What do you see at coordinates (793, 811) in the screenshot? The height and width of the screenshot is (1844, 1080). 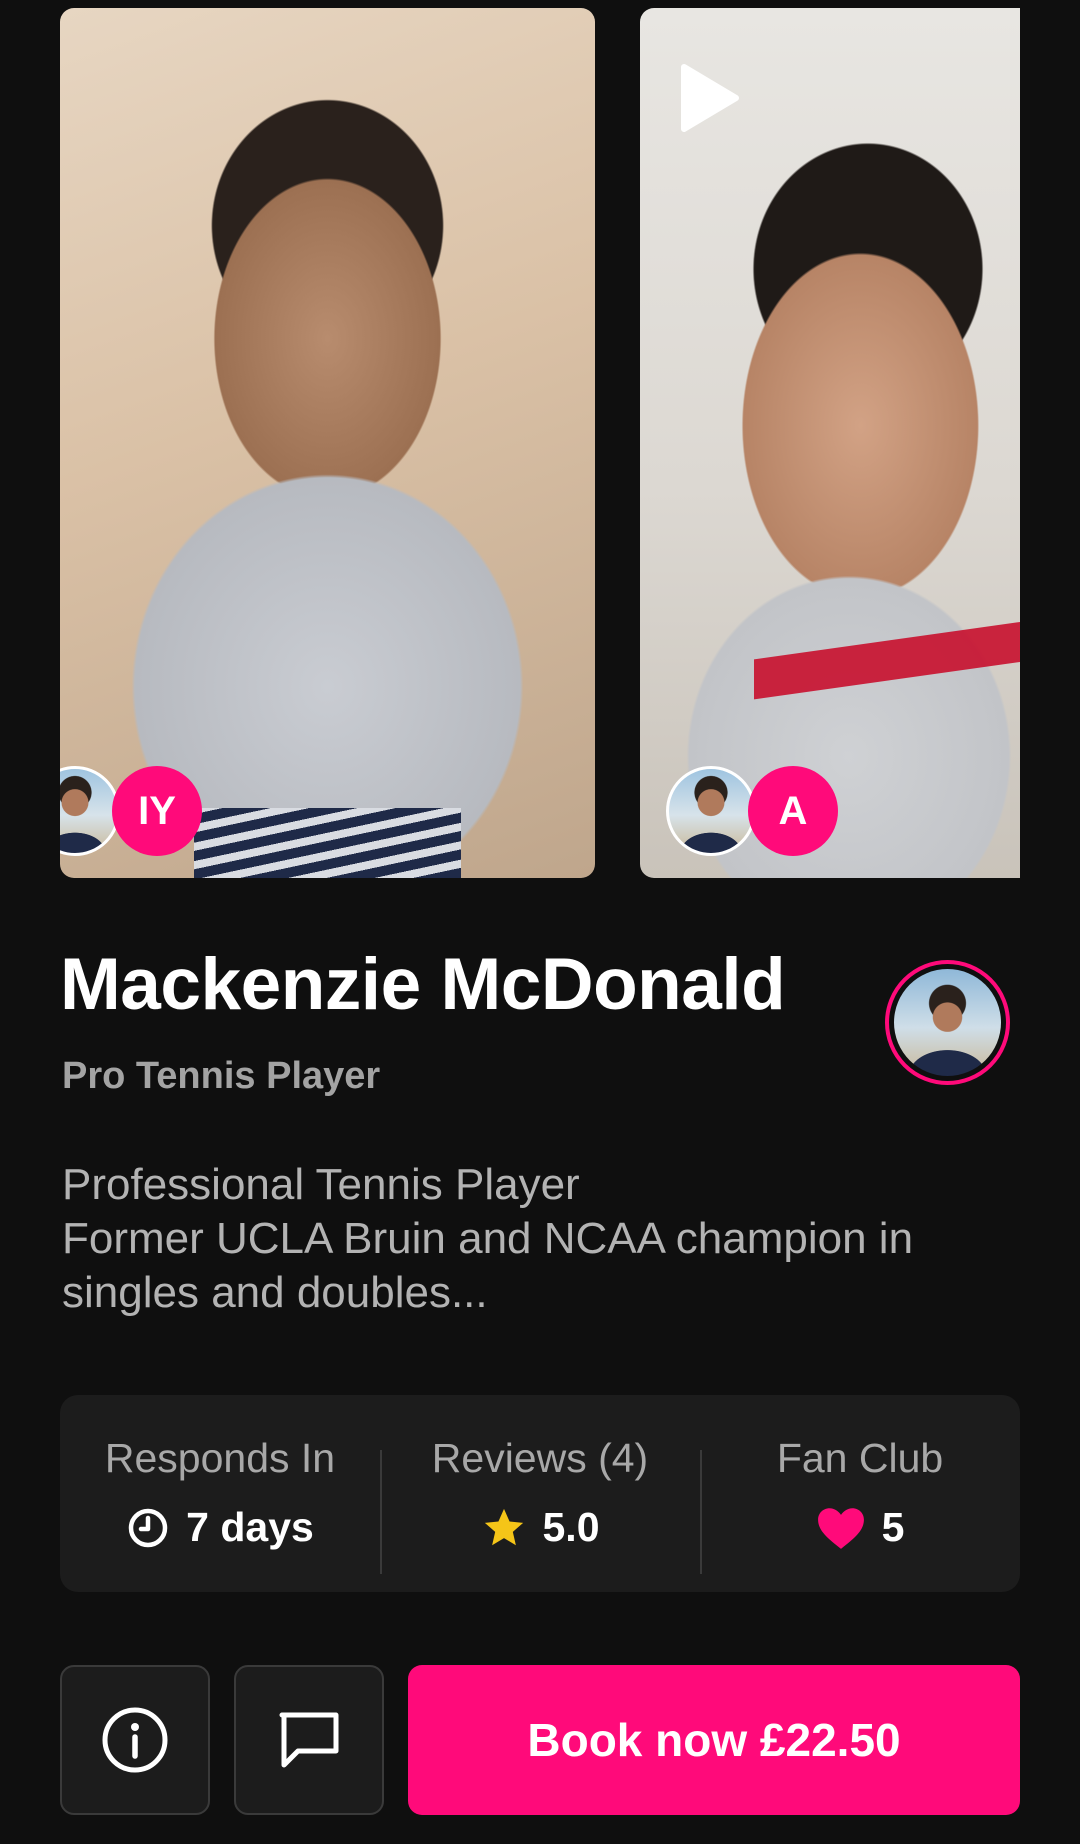 I see `requester-initials-badge: A` at bounding box center [793, 811].